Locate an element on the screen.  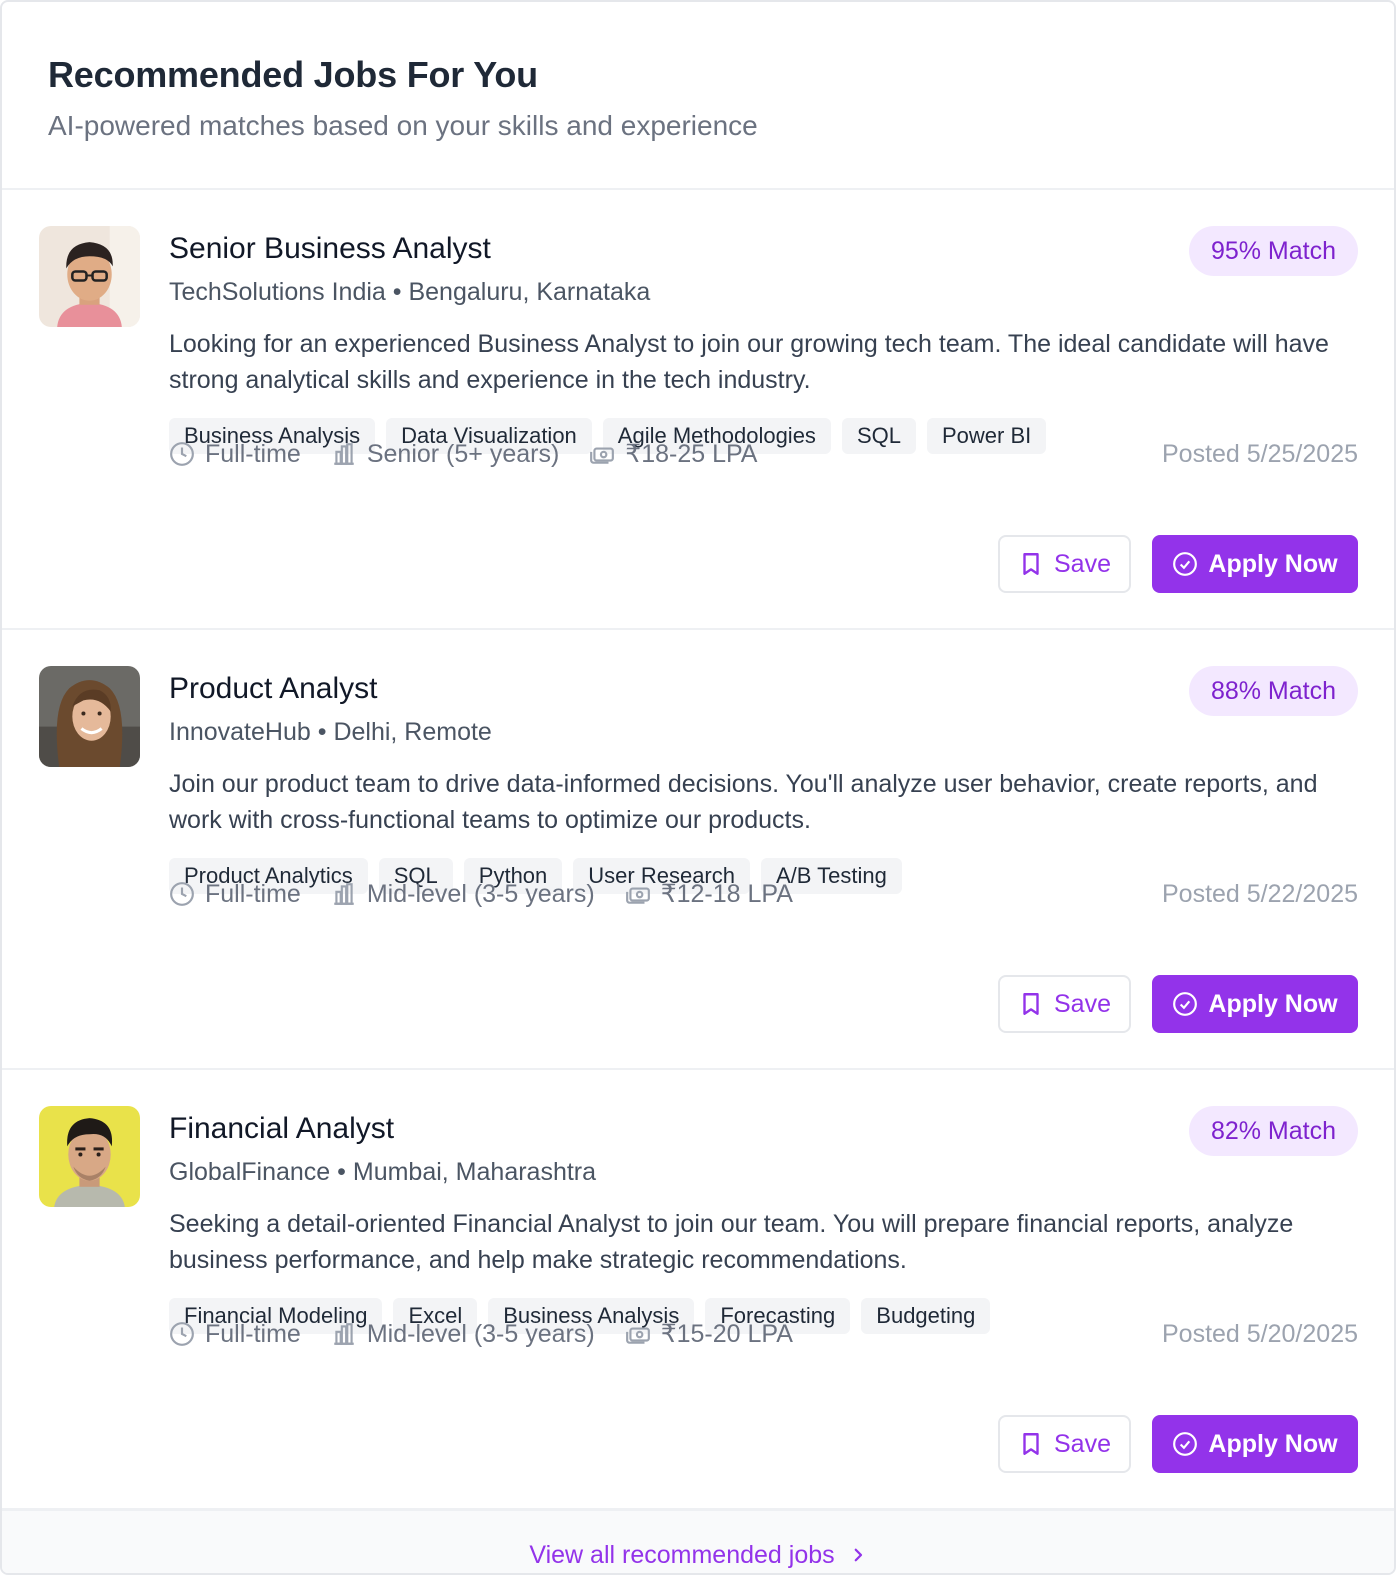
posted-date: Posted 5/22/2025 is located at coordinates (1260, 894).